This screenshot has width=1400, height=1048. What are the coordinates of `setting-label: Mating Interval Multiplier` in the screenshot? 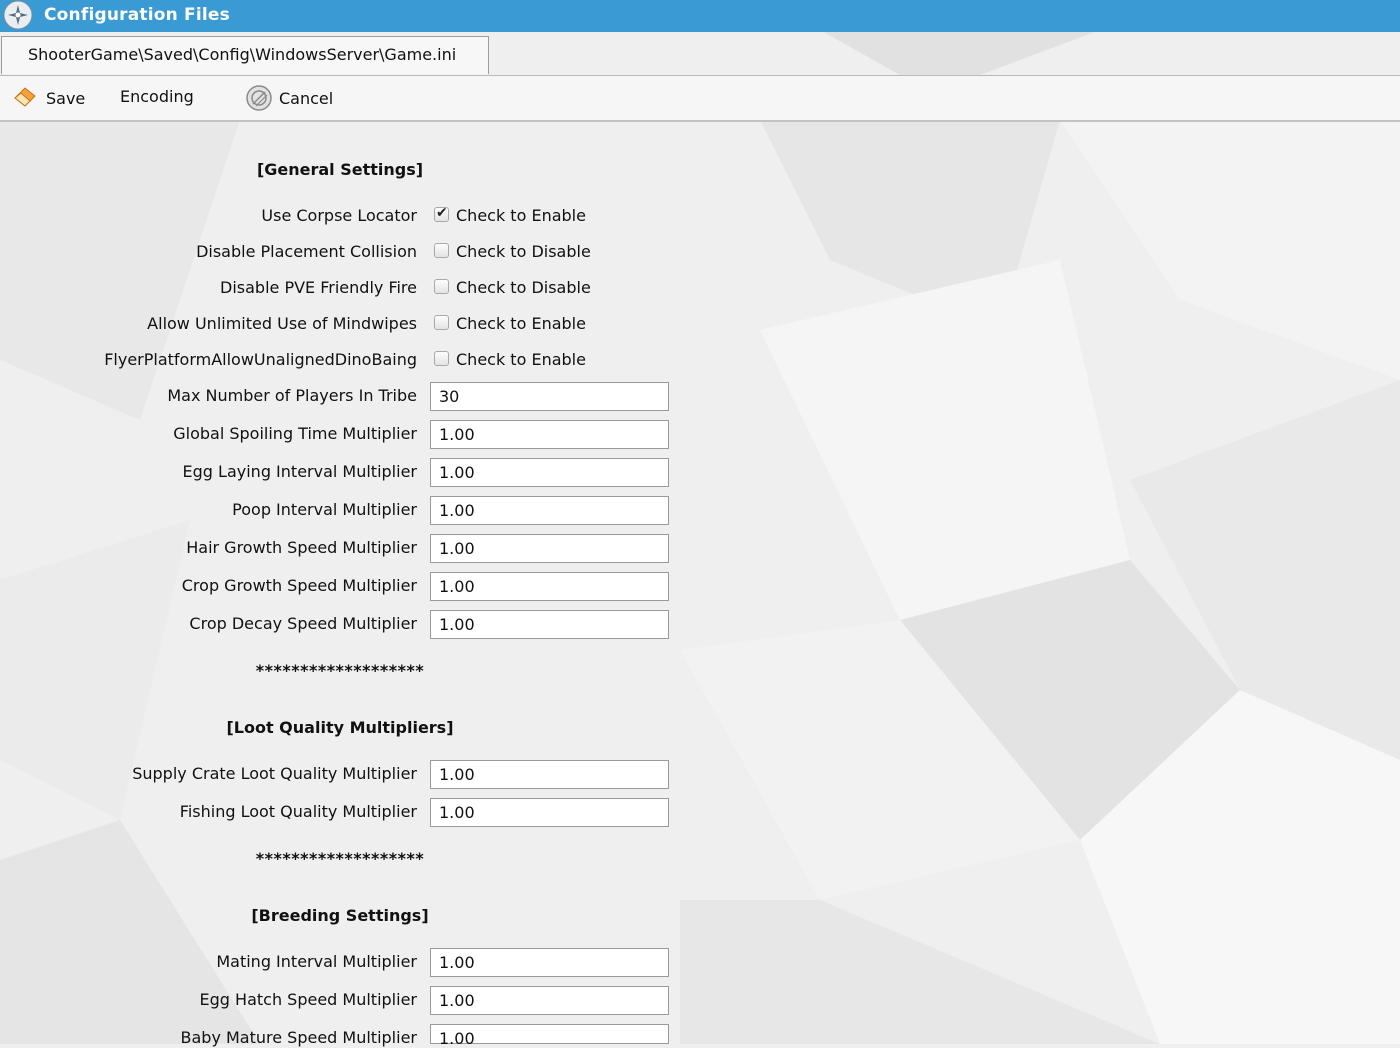 It's located at (316, 961).